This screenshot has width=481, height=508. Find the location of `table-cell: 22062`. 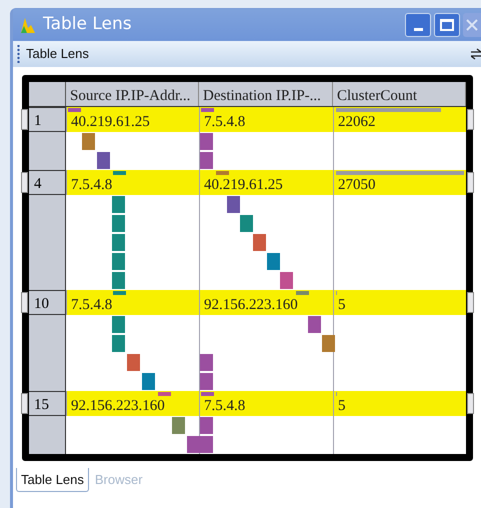

table-cell: 22062 is located at coordinates (399, 119).